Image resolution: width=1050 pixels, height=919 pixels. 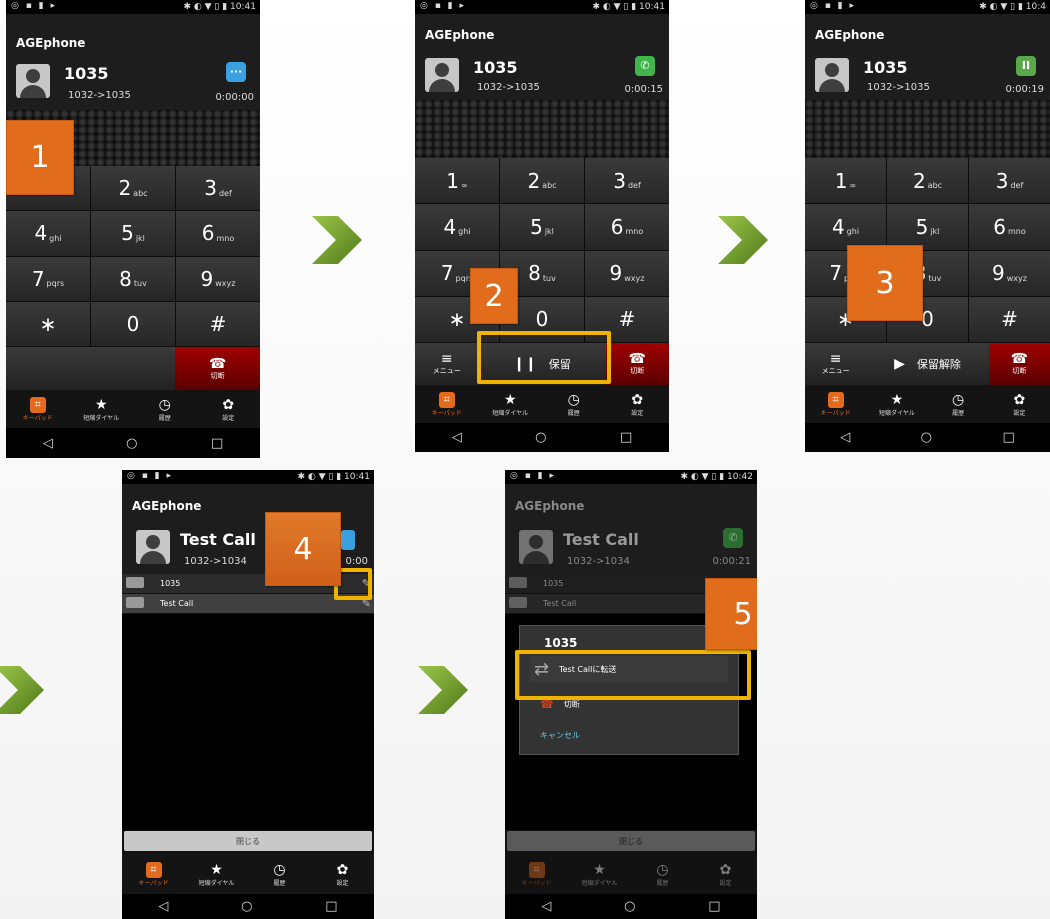 What do you see at coordinates (236, 72) in the screenshot?
I see `call-status-icon: ···` at bounding box center [236, 72].